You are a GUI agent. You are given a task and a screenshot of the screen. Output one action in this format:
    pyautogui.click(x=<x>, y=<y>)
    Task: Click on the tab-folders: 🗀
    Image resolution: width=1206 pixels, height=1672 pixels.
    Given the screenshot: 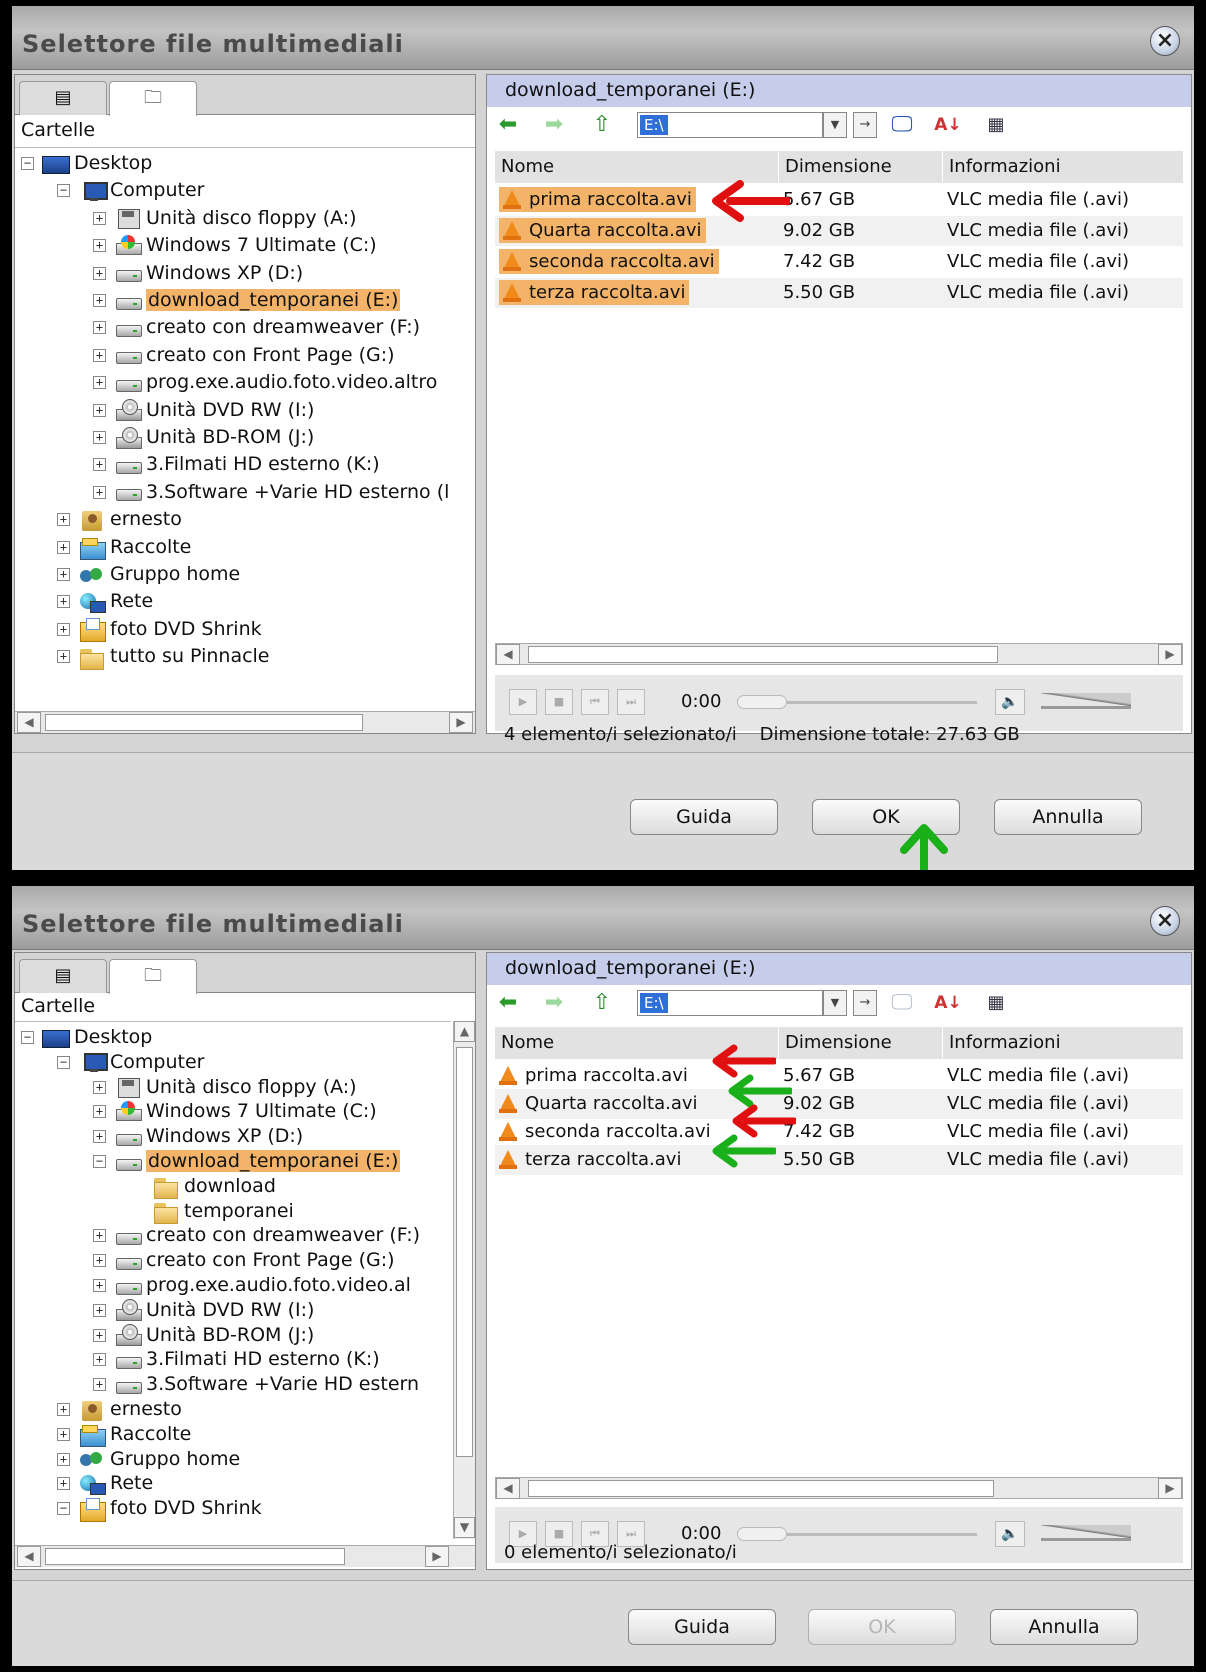 What is the action you would take?
    pyautogui.click(x=153, y=98)
    